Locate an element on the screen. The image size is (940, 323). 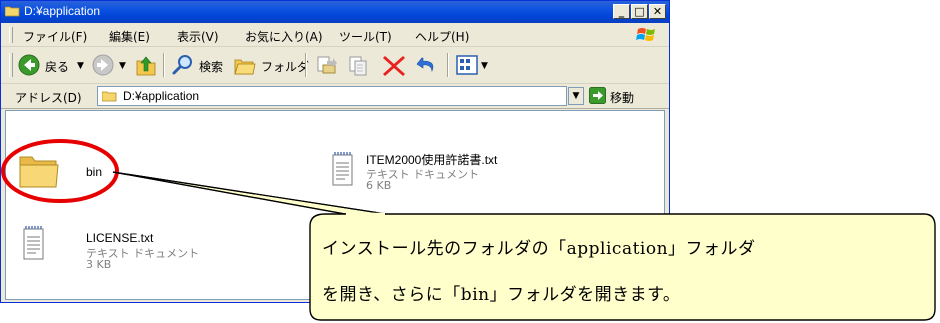
move-to-icon is located at coordinates (327, 65).